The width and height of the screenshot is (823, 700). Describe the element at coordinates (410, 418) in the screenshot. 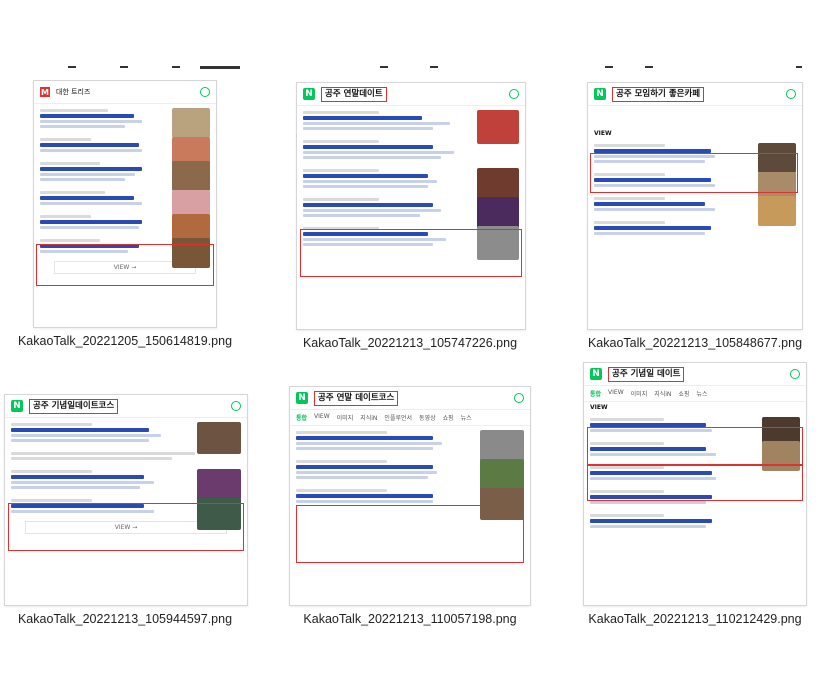

I see `search-tabs: 통합 VIEW 이미지 지식iN 인플루언서 동영상 쇼핑 뉴스` at that location.